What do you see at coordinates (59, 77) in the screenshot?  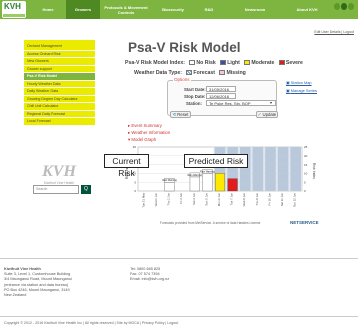 I see `sidebar-item-psa-v-risk-model: Psa-V Risk Model` at bounding box center [59, 77].